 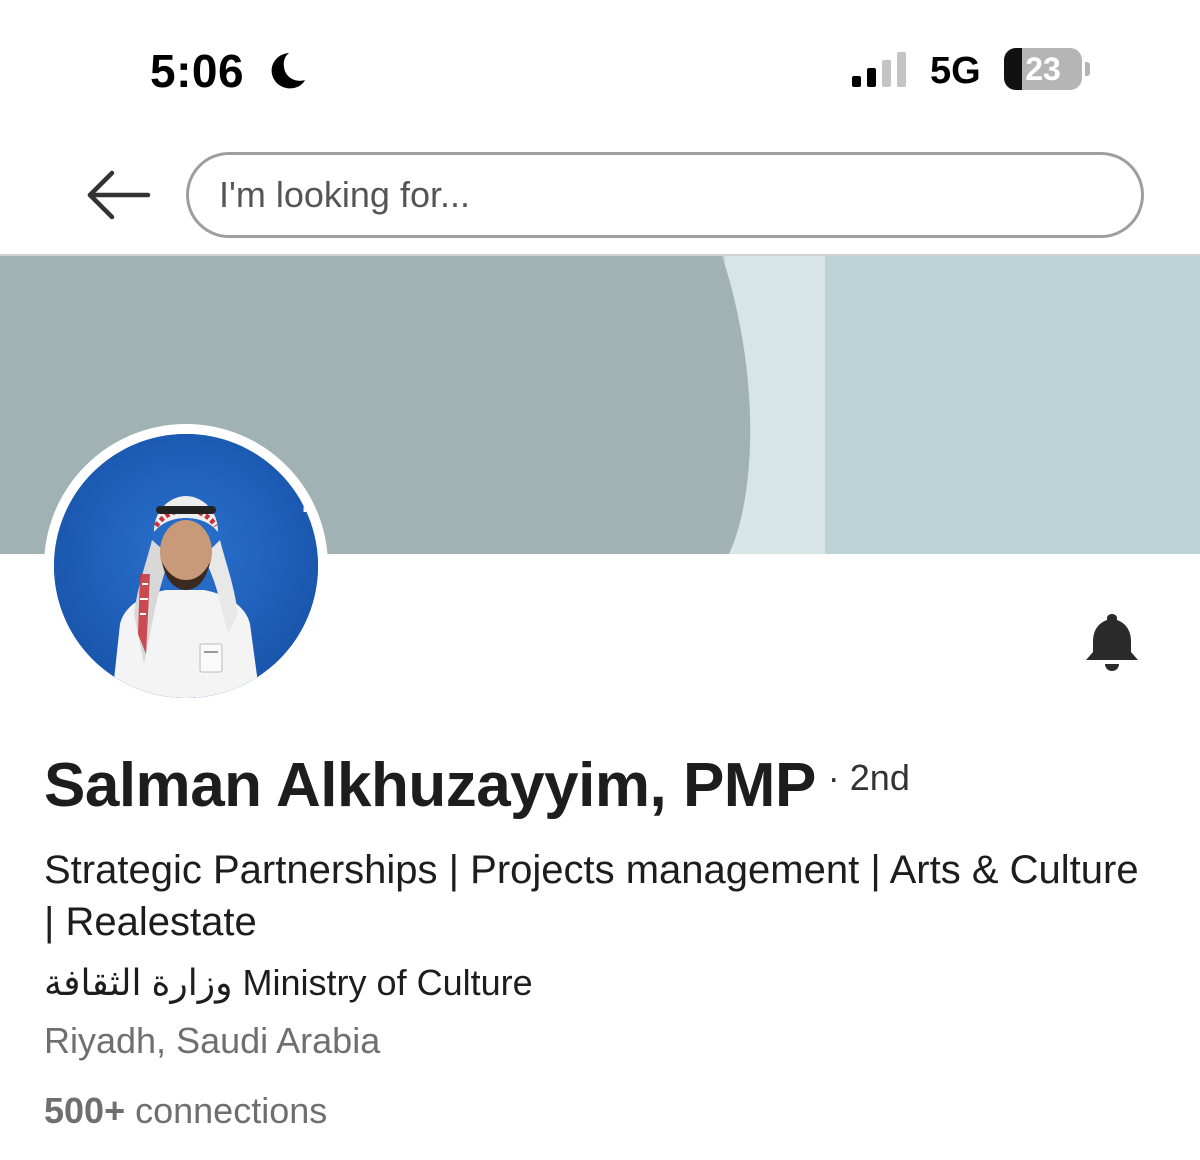 I want to click on status-time: 5:06, so click(x=197, y=71).